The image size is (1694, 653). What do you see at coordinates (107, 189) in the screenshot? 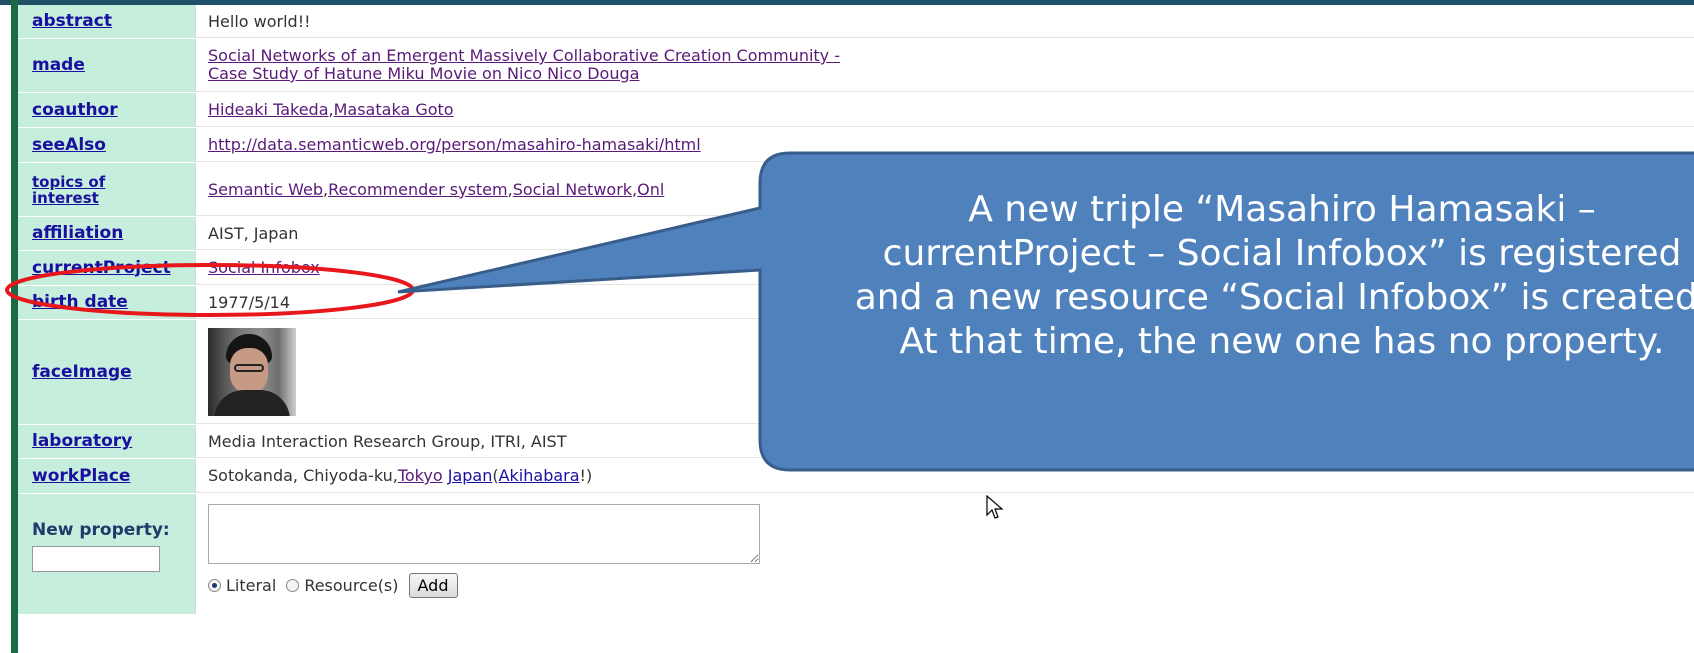
I see `key-cell: topics of interest` at bounding box center [107, 189].